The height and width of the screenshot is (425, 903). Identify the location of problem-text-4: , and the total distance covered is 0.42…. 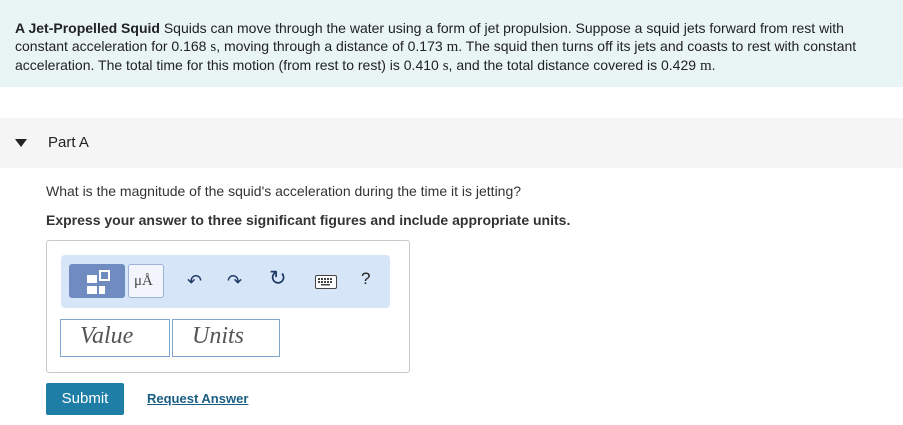
(574, 65).